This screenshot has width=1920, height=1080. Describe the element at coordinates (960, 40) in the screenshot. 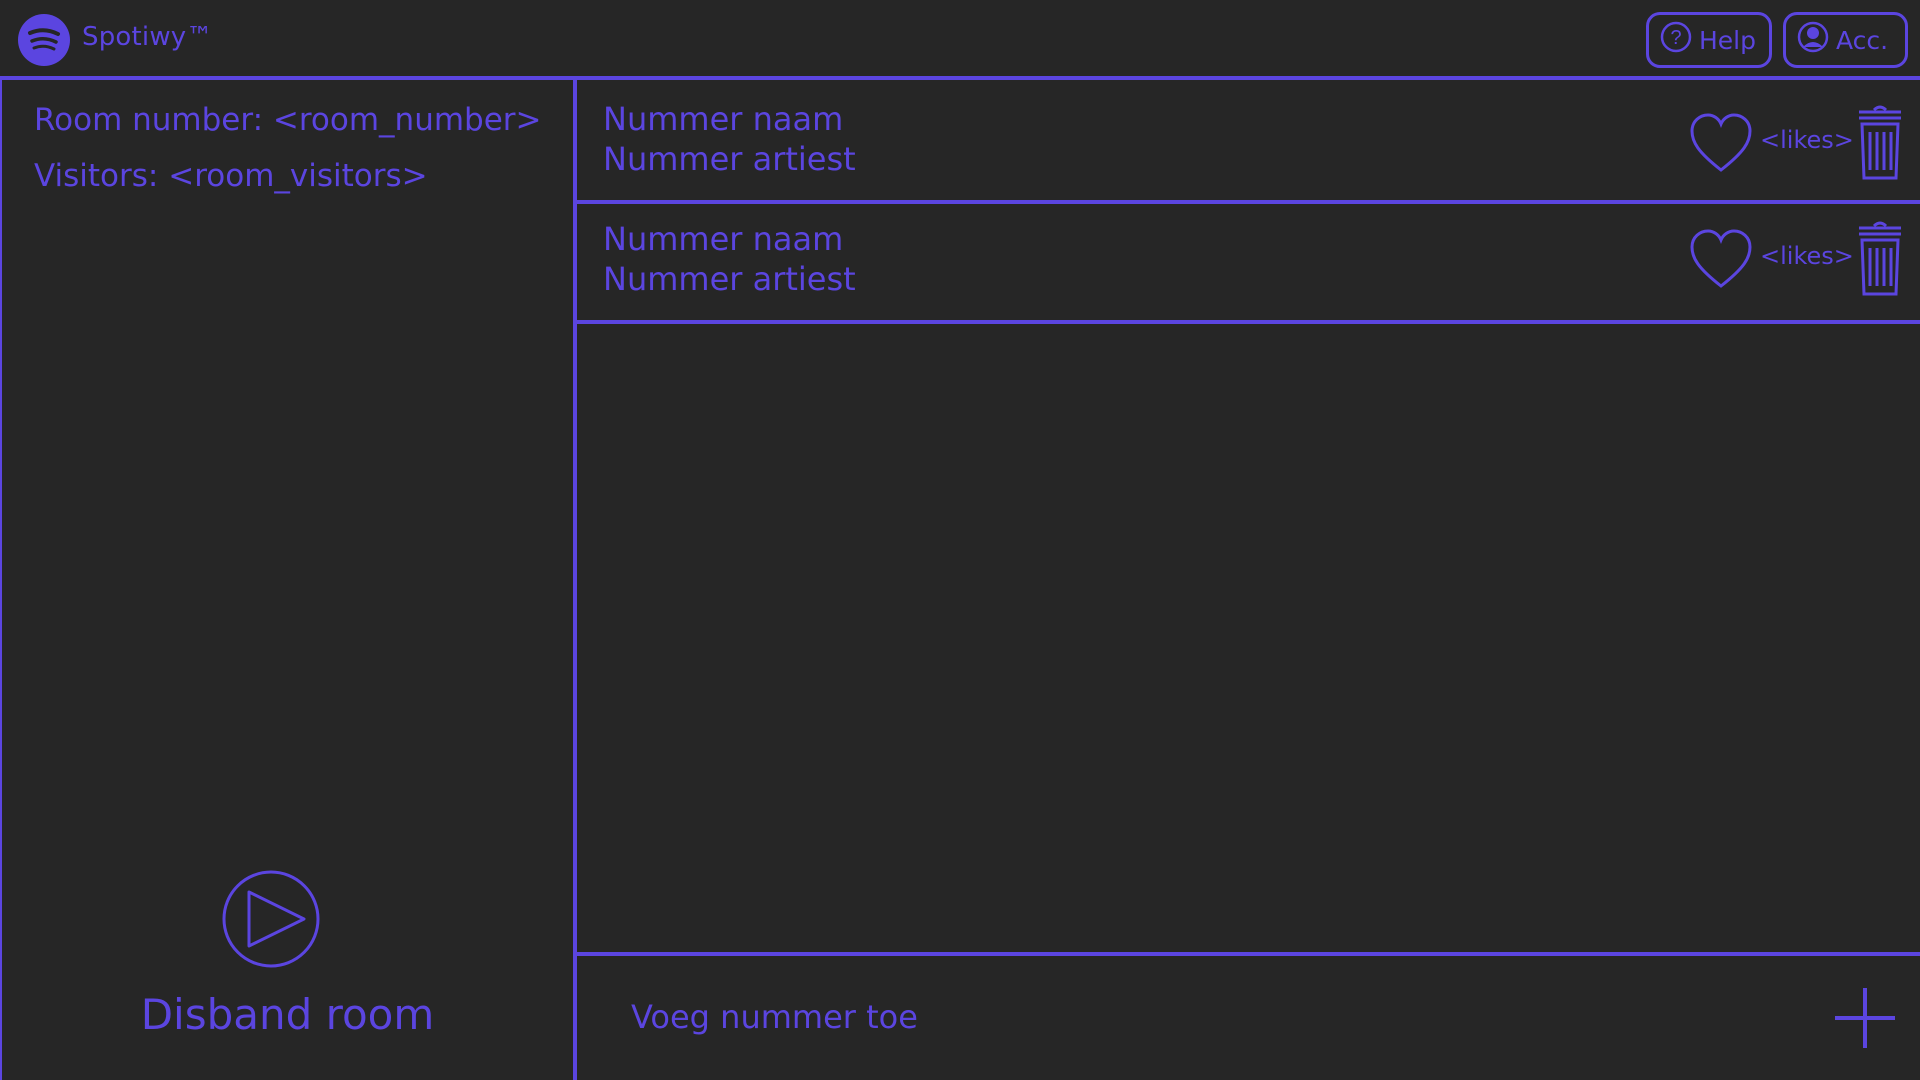

I see `top-bar: Spotiwy™ ? Help Acc.` at that location.